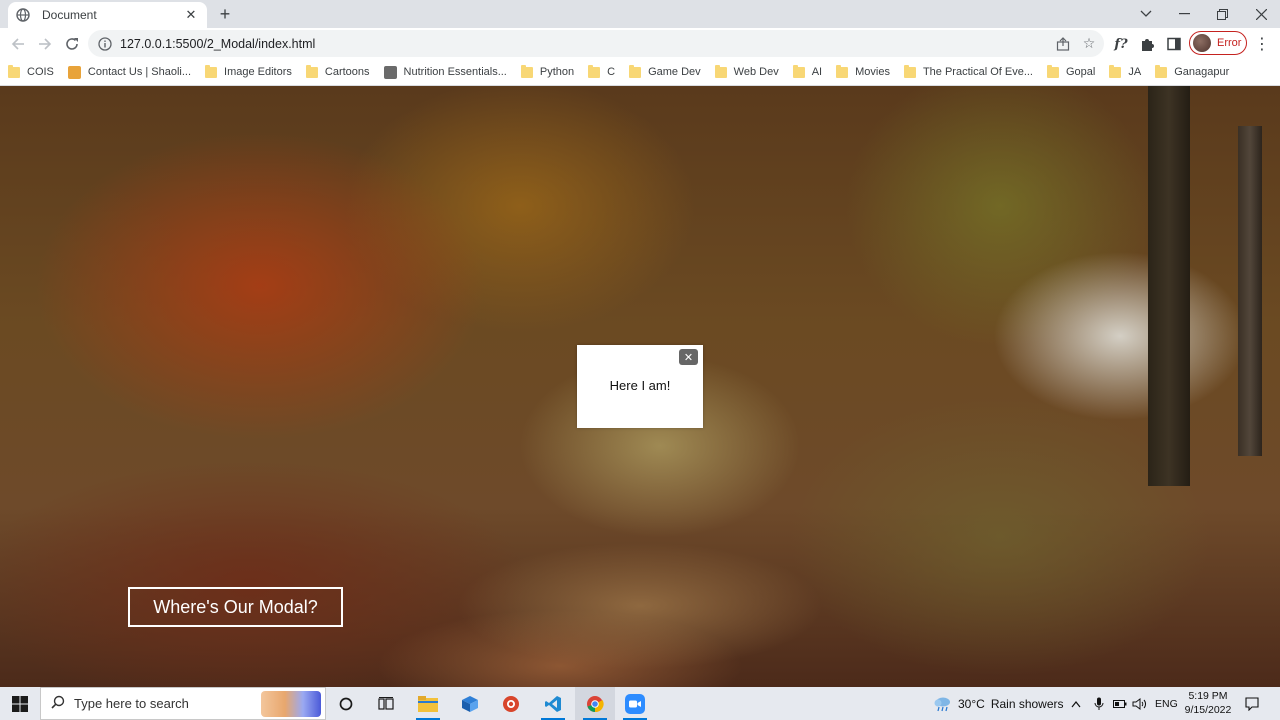 The height and width of the screenshot is (720, 1280). I want to click on taskbar-app-file-explorer, so click(428, 703).